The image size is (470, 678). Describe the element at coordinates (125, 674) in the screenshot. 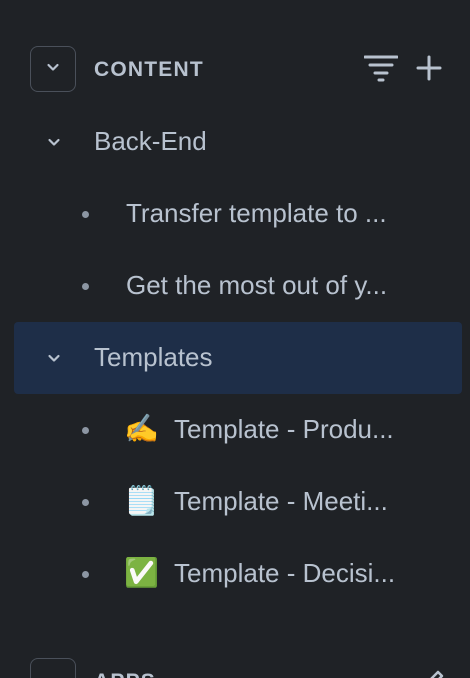

I see `apps-section-title: APPS` at that location.